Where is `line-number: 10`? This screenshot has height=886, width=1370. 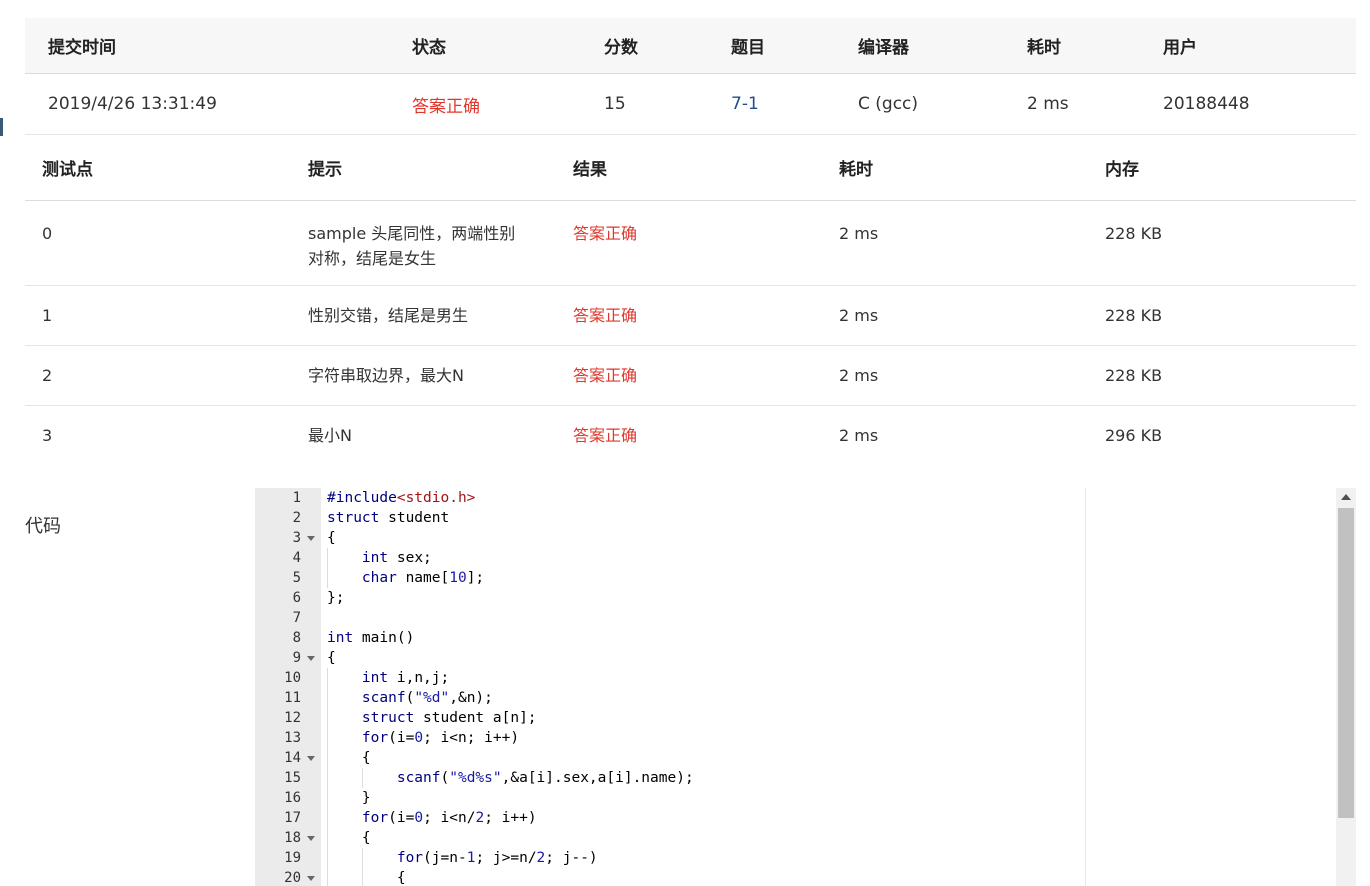 line-number: 10 is located at coordinates (292, 678).